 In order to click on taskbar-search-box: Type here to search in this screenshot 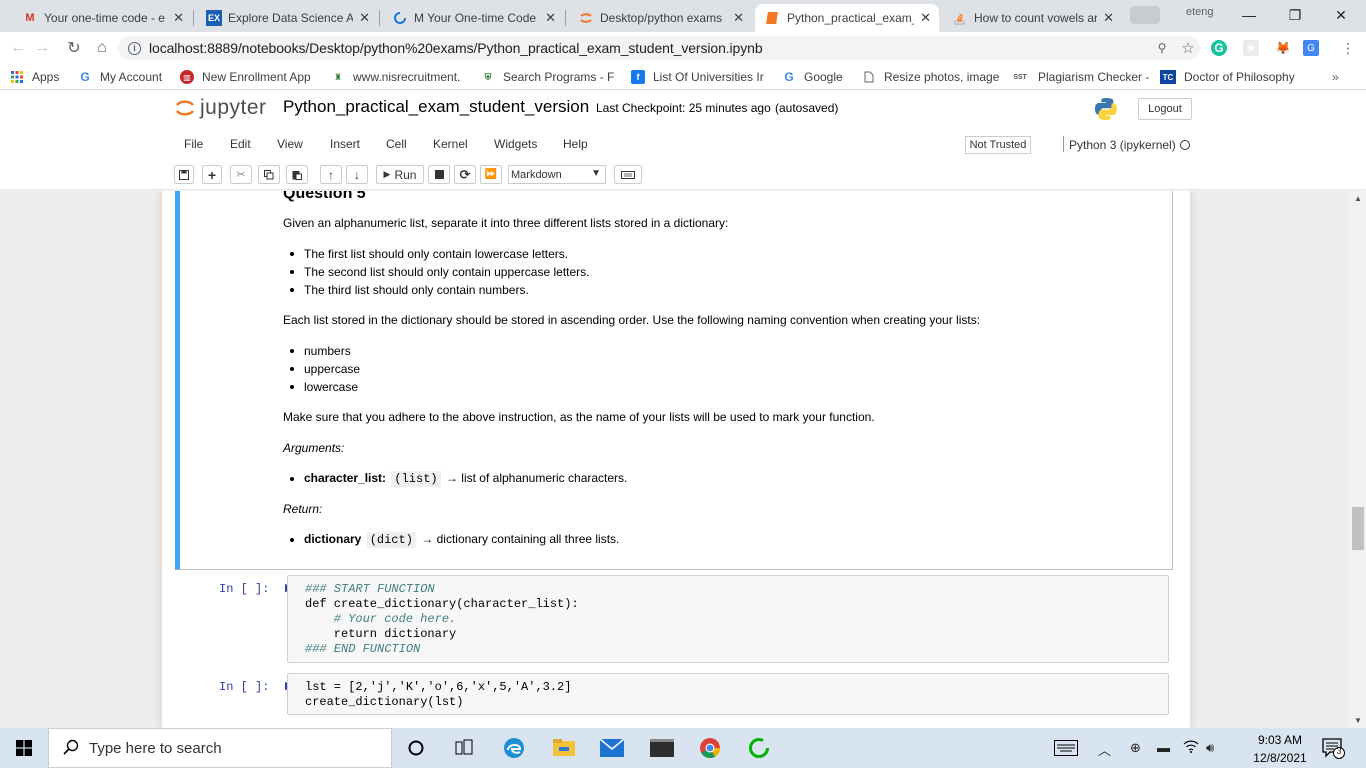, I will do `click(220, 748)`.